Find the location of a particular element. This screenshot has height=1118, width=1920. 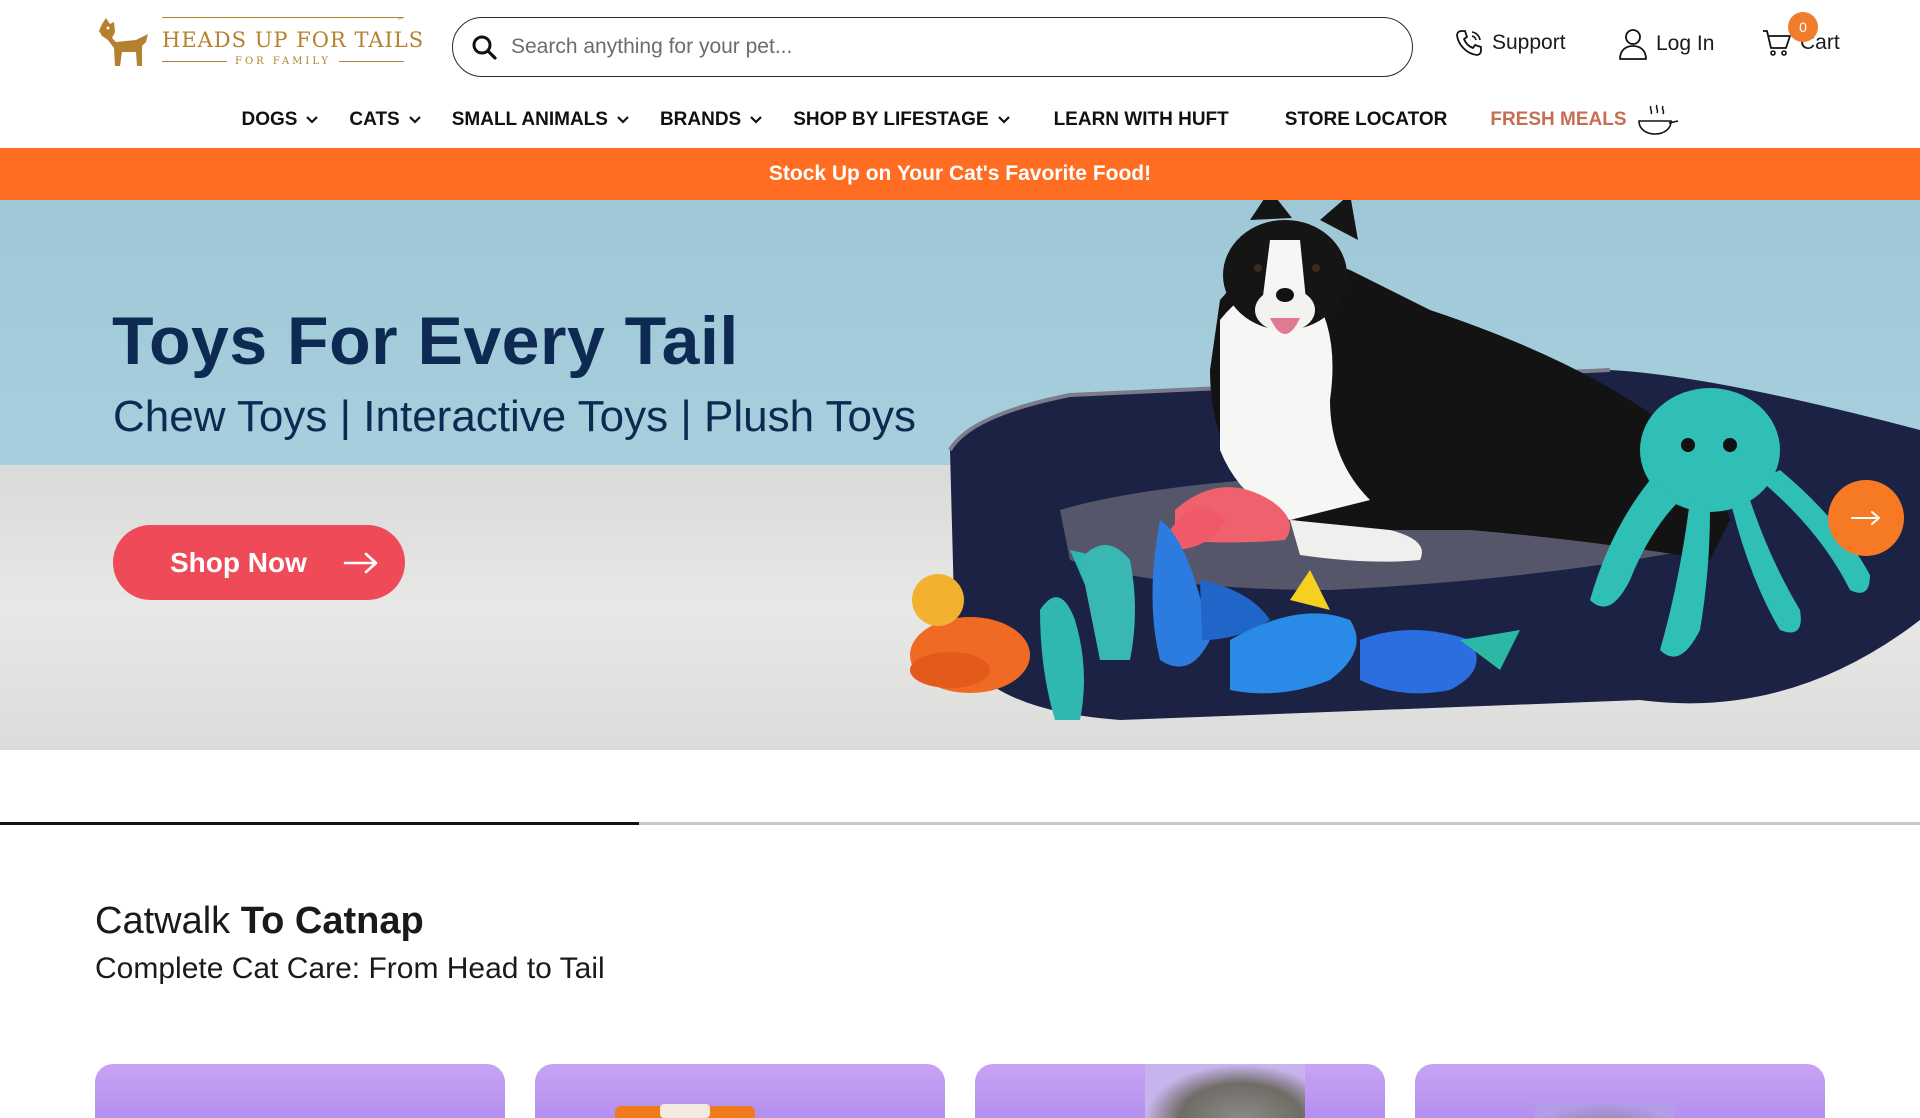

user-icon is located at coordinates (1633, 44).